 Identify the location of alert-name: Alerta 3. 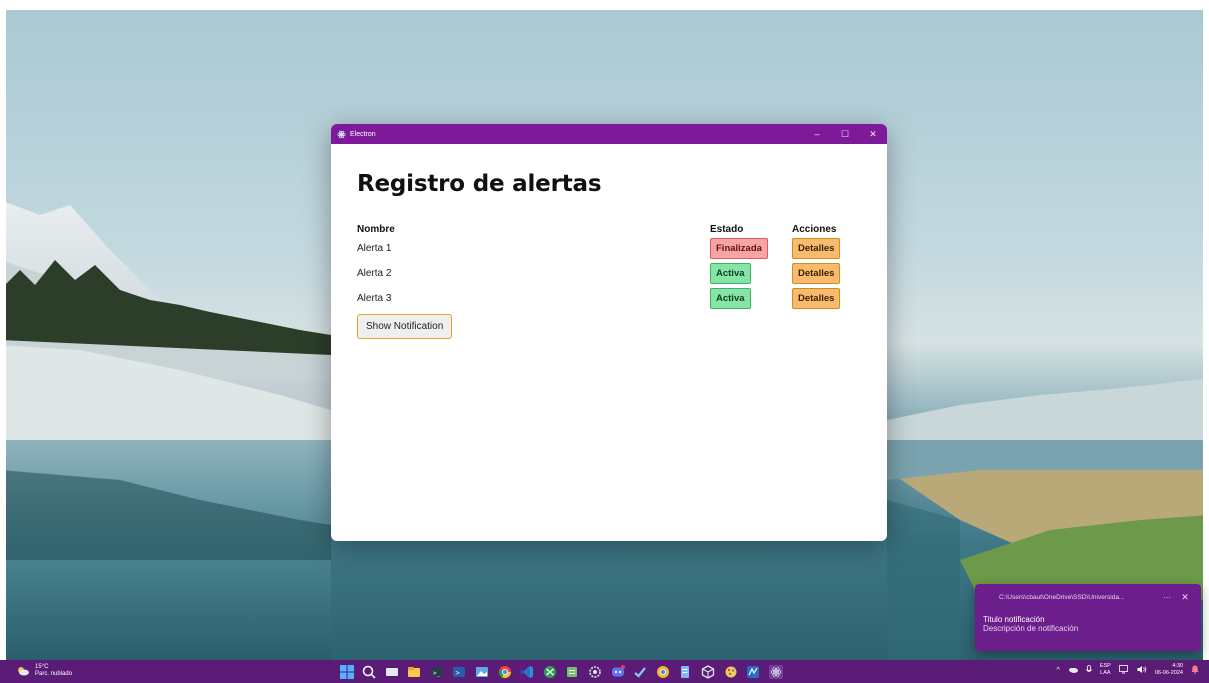
(374, 298).